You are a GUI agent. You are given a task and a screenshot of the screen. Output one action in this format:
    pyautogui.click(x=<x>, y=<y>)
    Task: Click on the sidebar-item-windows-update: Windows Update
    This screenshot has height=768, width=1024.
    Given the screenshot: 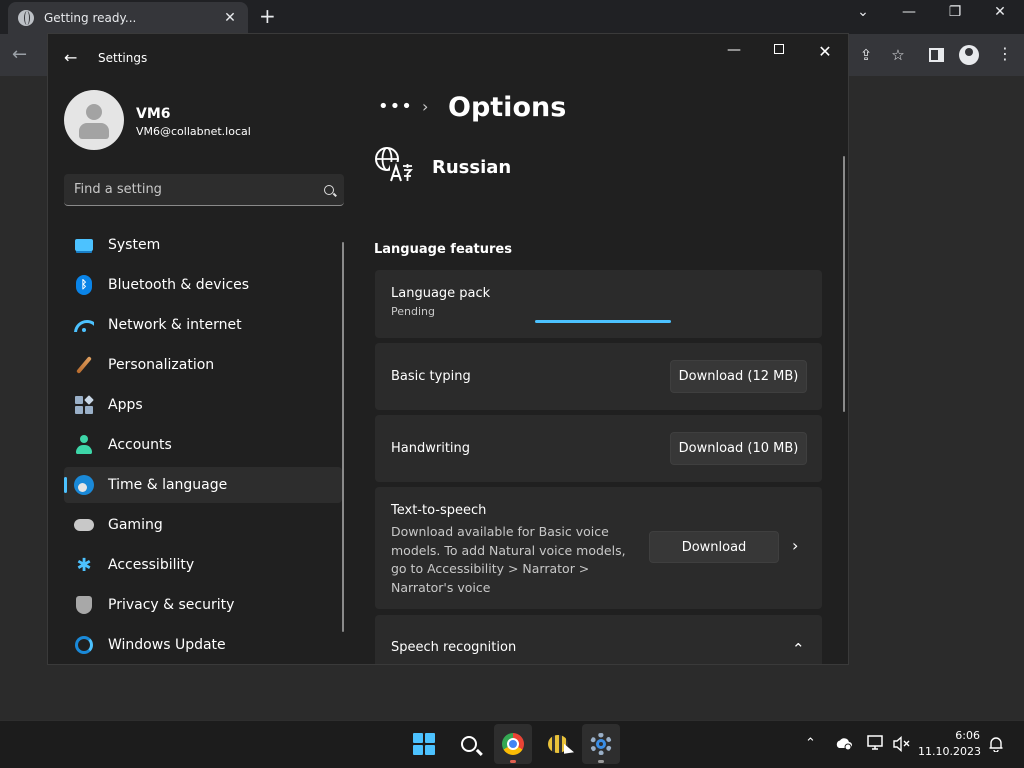 What is the action you would take?
    pyautogui.click(x=203, y=645)
    